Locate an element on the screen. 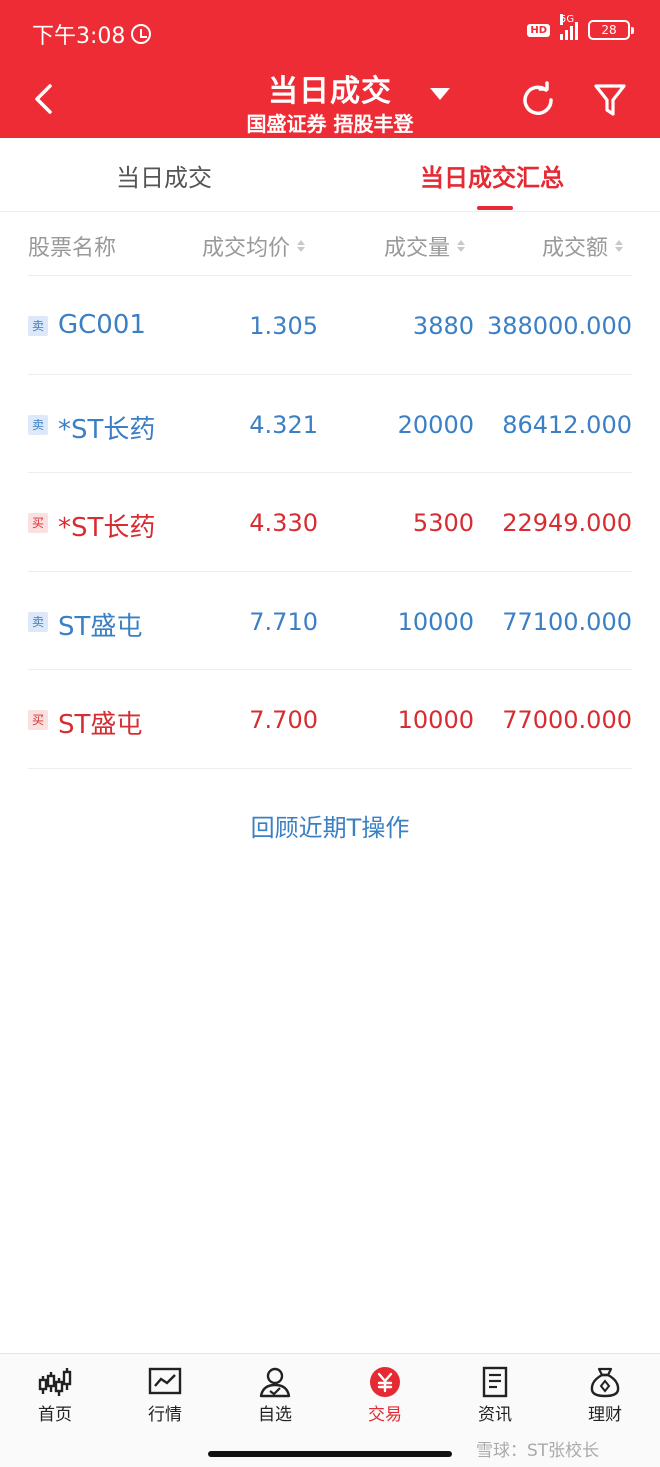 The image size is (660, 1467). table-row: 买 ST盛屯 7.700 10000 77000.000 is located at coordinates (330, 719).